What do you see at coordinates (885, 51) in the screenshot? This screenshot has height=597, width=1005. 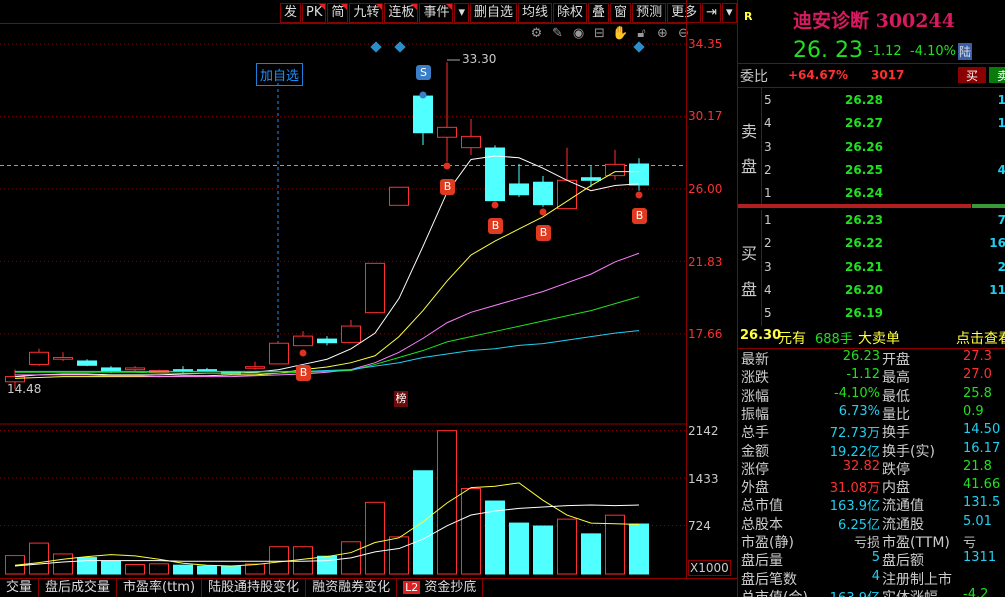 I see `price-change: -1.12` at bounding box center [885, 51].